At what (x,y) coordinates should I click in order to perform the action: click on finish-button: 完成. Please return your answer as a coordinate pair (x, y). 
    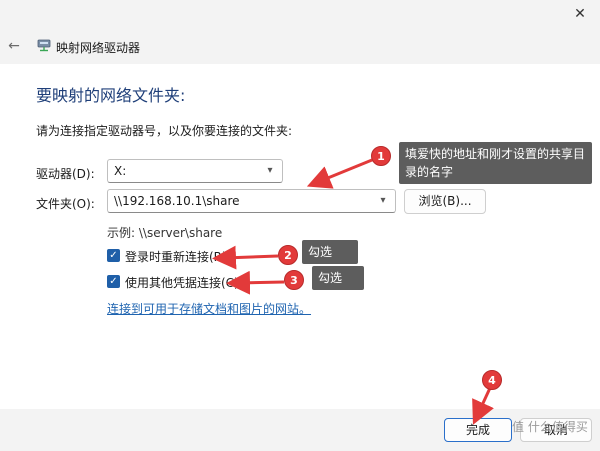
    Looking at the image, I should click on (478, 430).